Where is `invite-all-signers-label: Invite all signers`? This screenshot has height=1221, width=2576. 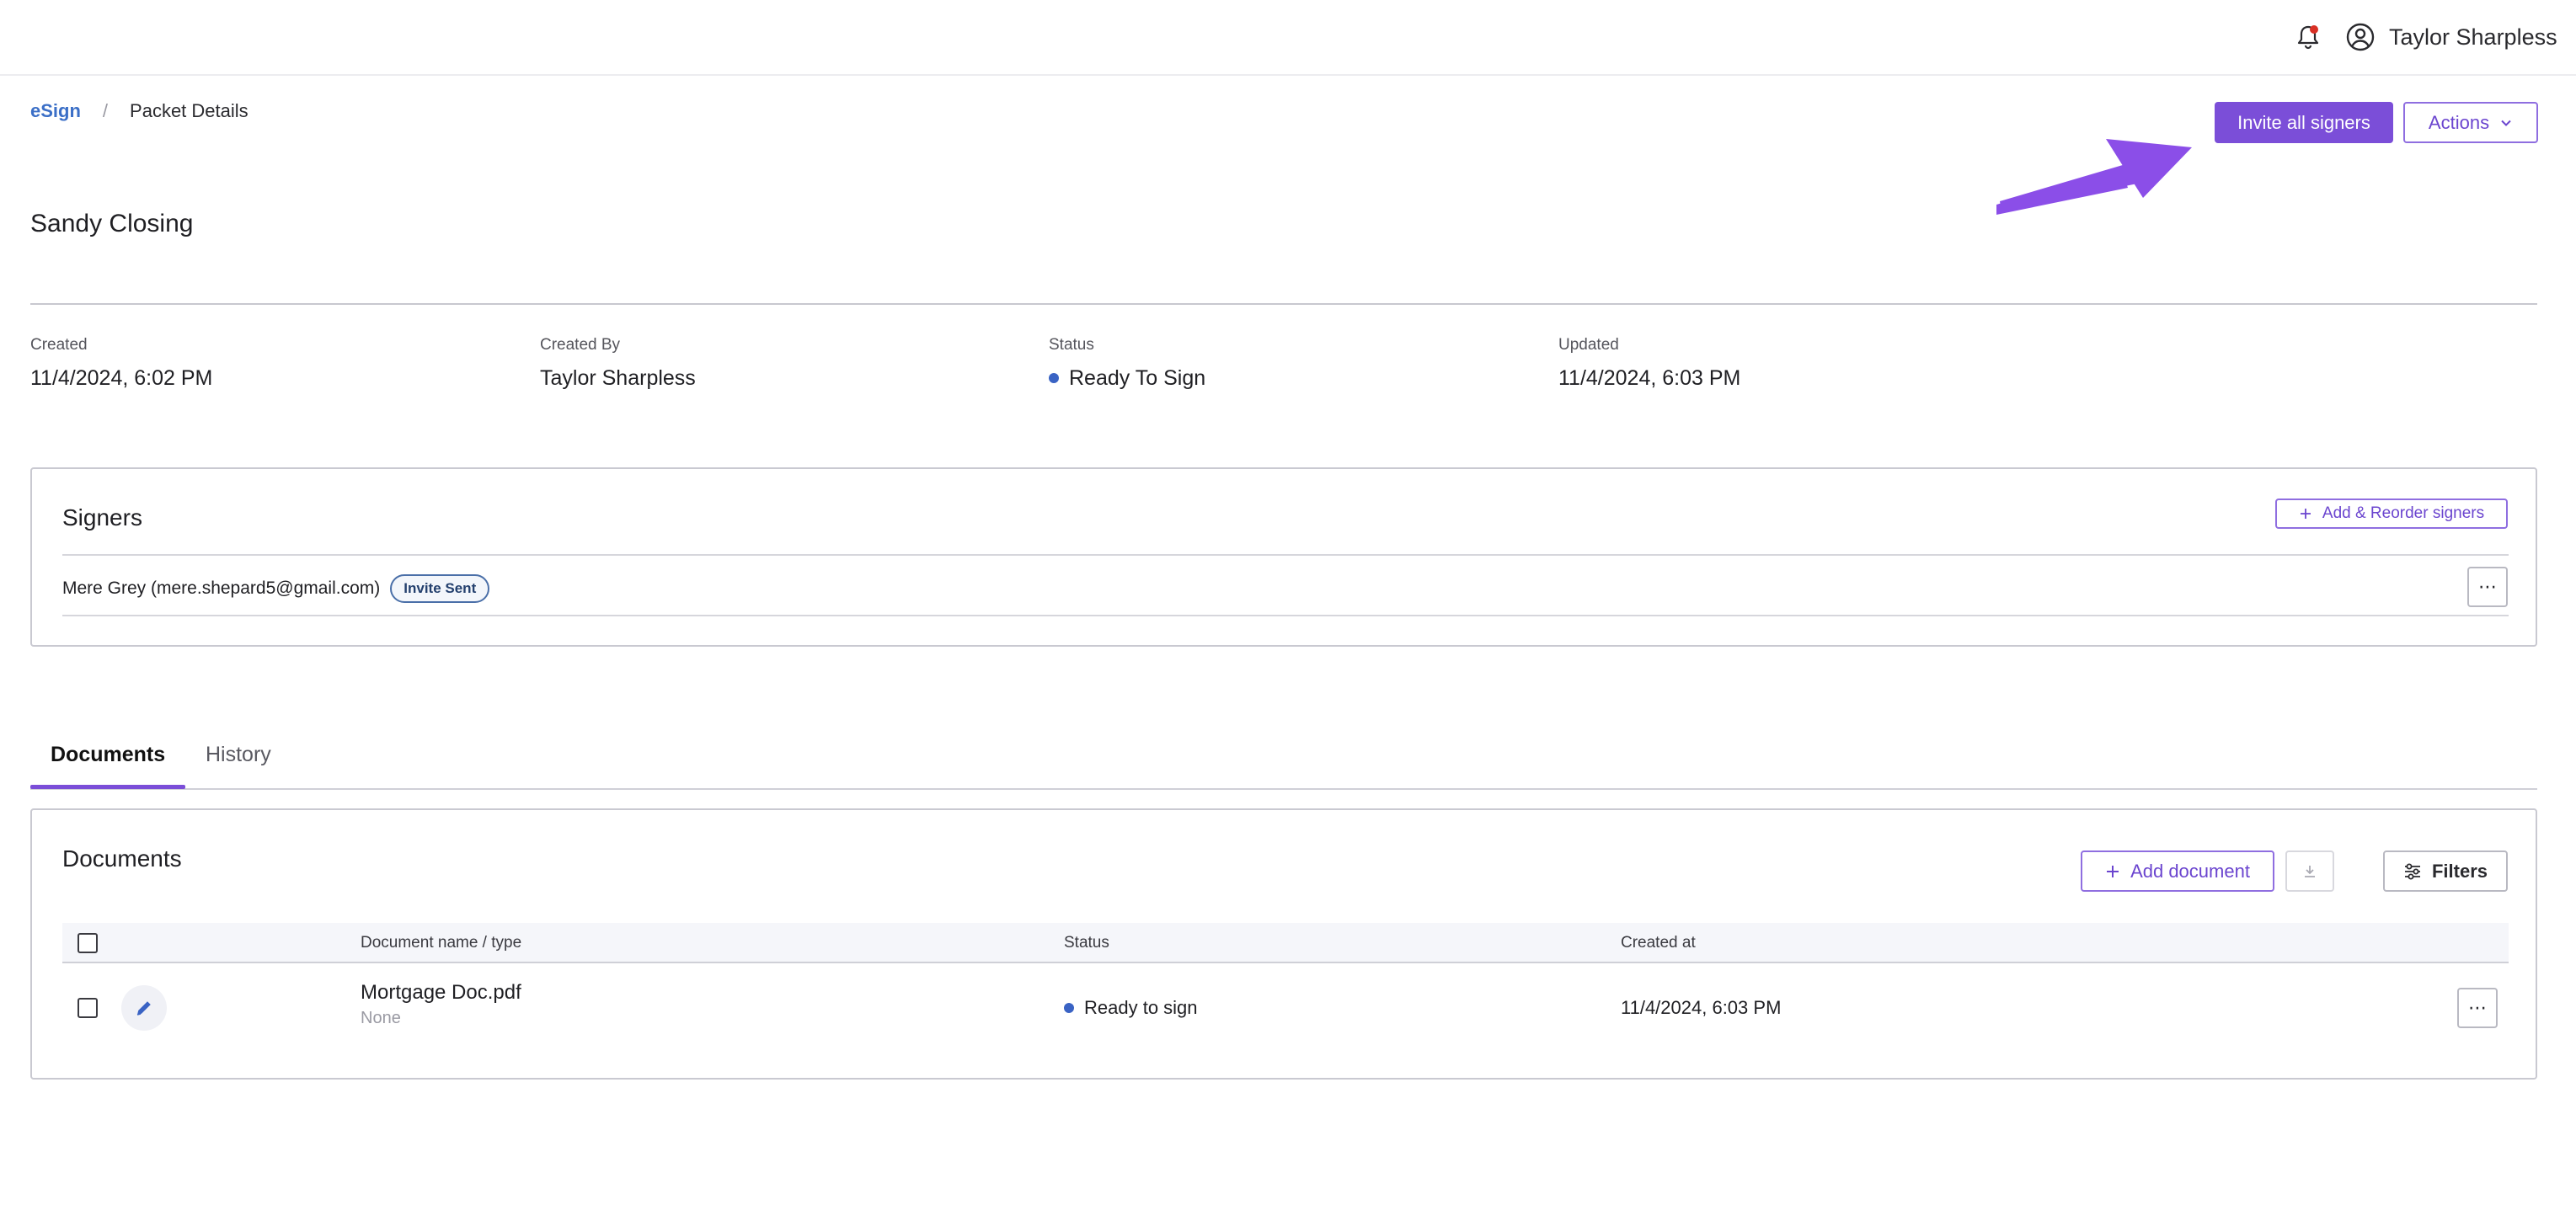
invite-all-signers-label: Invite all signers is located at coordinates (2303, 122).